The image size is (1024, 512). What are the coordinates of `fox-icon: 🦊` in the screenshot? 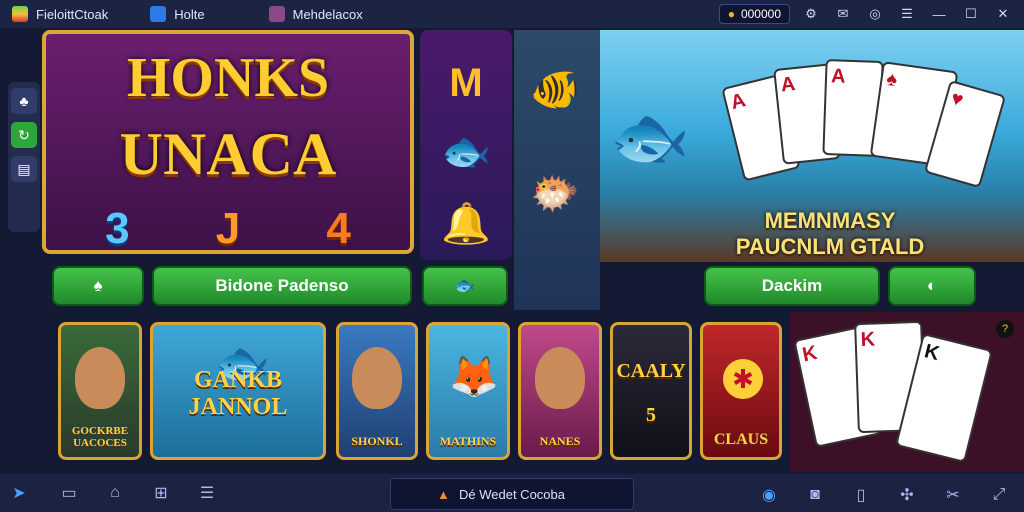 It's located at (474, 377).